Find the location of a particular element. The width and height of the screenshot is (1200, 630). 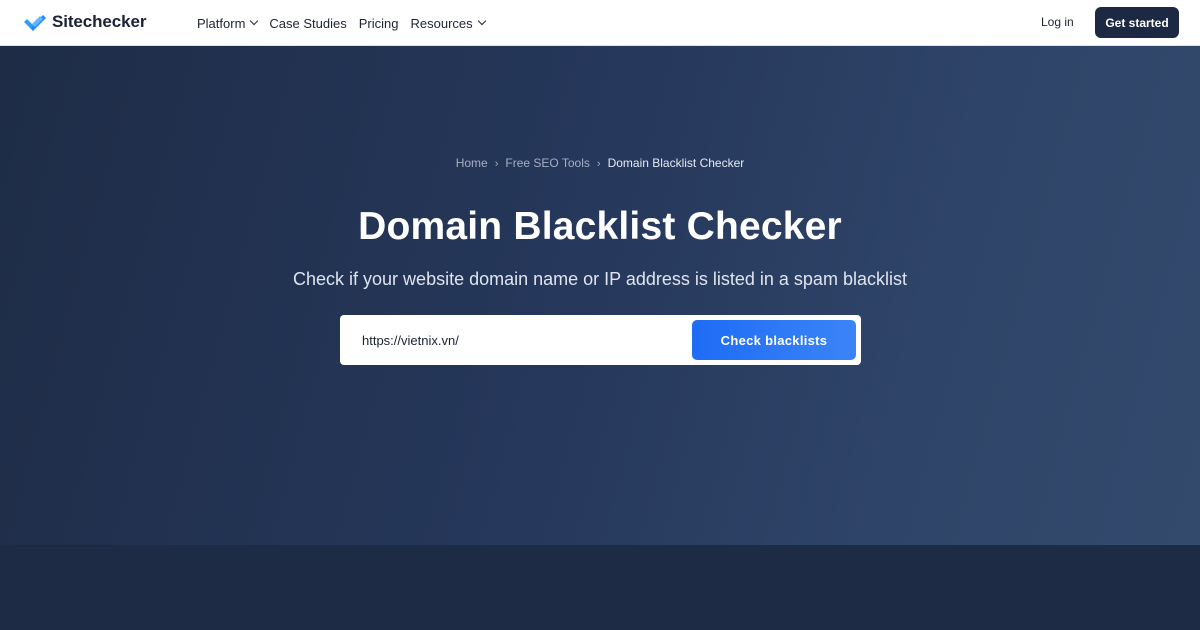

breadcrumb-home: Home is located at coordinates (472, 163).